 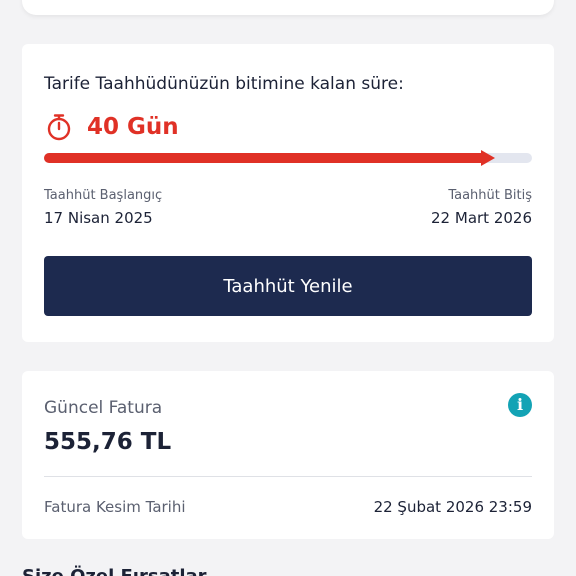 I want to click on progress-fill, so click(x=263, y=158).